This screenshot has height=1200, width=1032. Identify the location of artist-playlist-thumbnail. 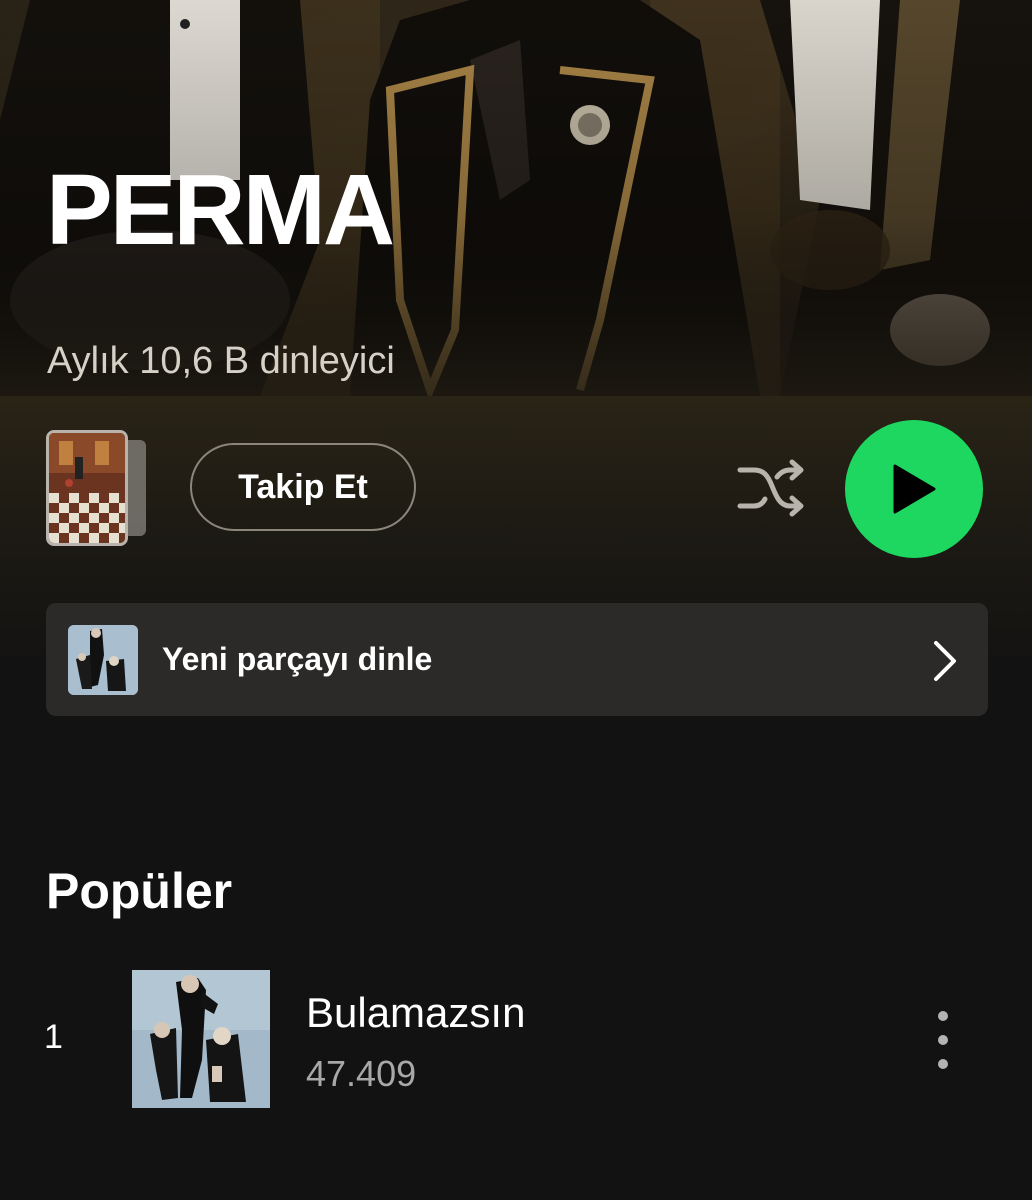
(96, 490).